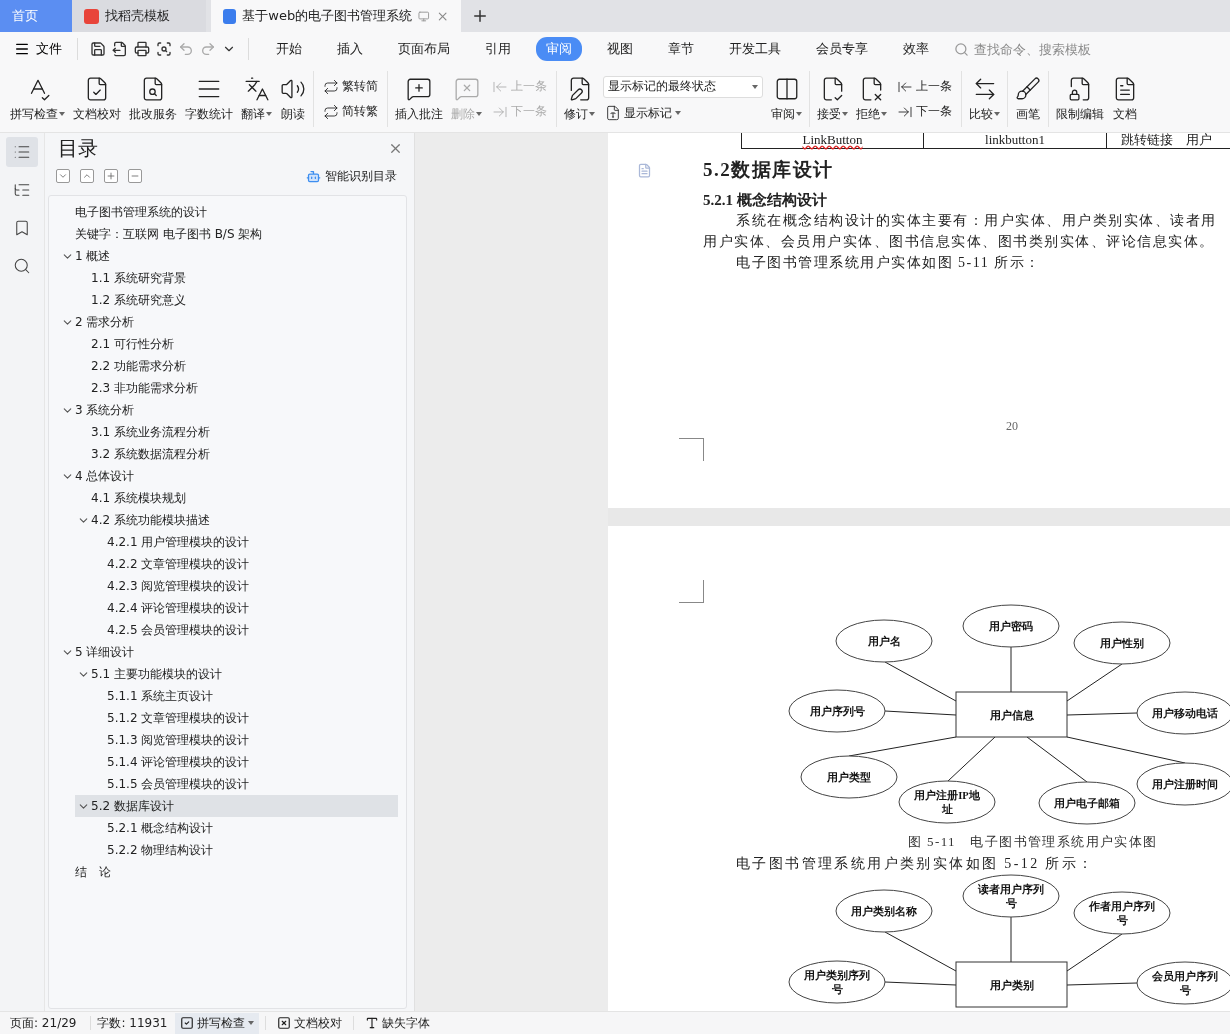 The height and width of the screenshot is (1034, 1230). What do you see at coordinates (871, 99) in the screenshot?
I see `ribbon-button: 拒绝` at bounding box center [871, 99].